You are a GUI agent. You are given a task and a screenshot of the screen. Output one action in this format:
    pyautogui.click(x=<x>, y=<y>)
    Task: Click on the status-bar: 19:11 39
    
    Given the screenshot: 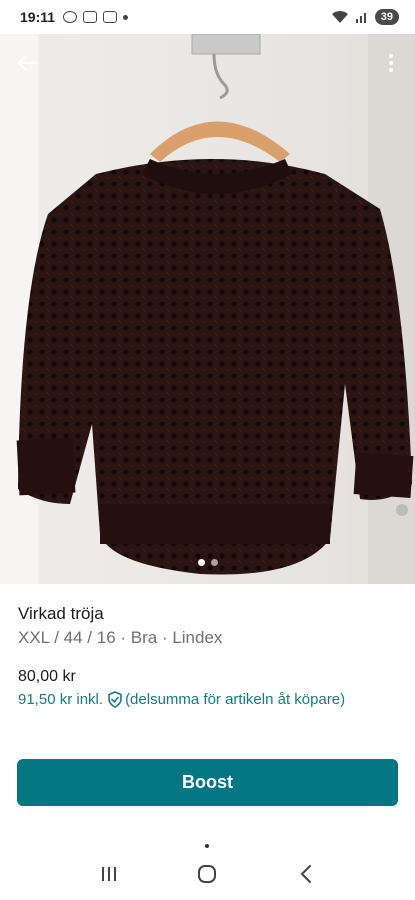 What is the action you would take?
    pyautogui.click(x=207, y=17)
    